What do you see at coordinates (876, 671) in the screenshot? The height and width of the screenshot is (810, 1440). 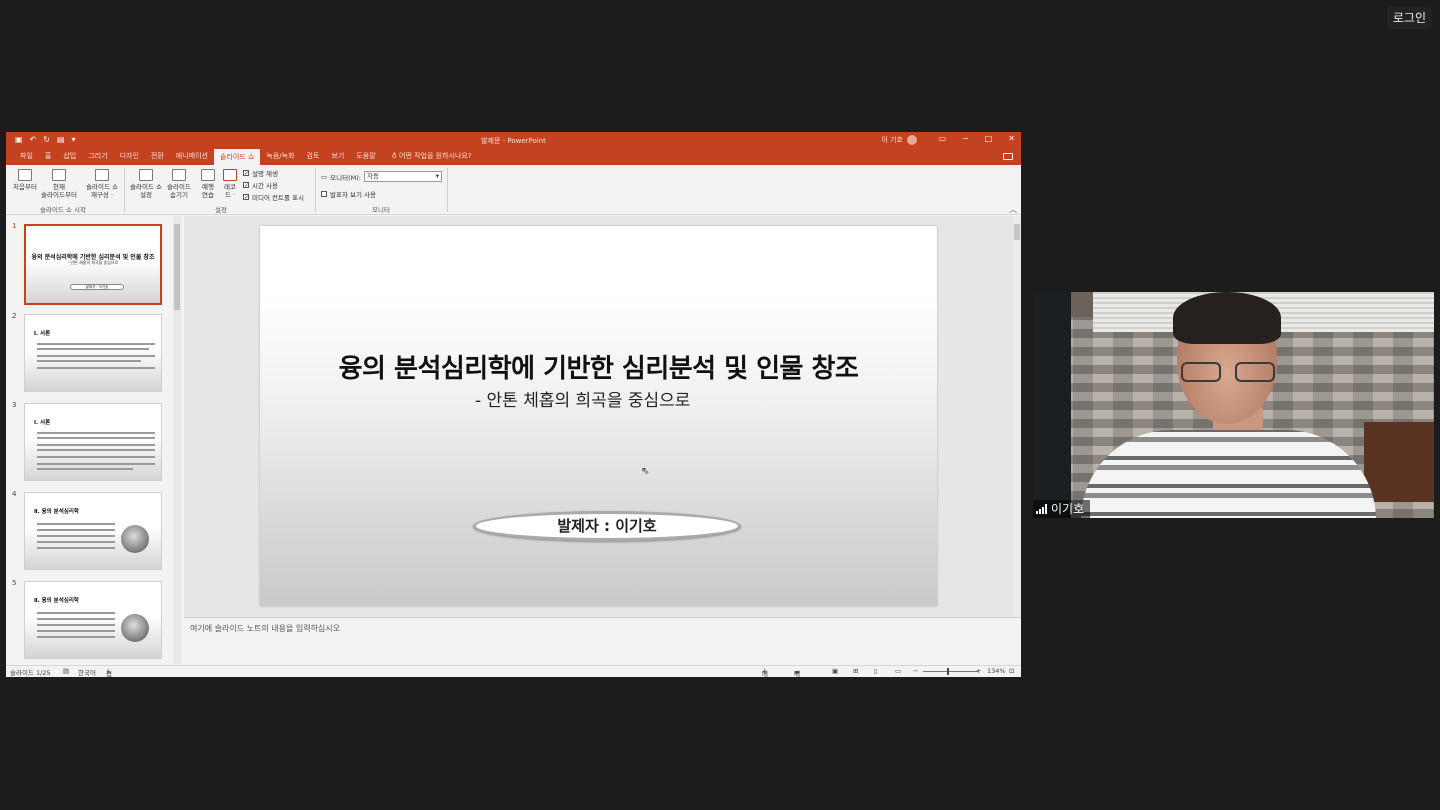 I see `reading-view-icon: ▯` at bounding box center [876, 671].